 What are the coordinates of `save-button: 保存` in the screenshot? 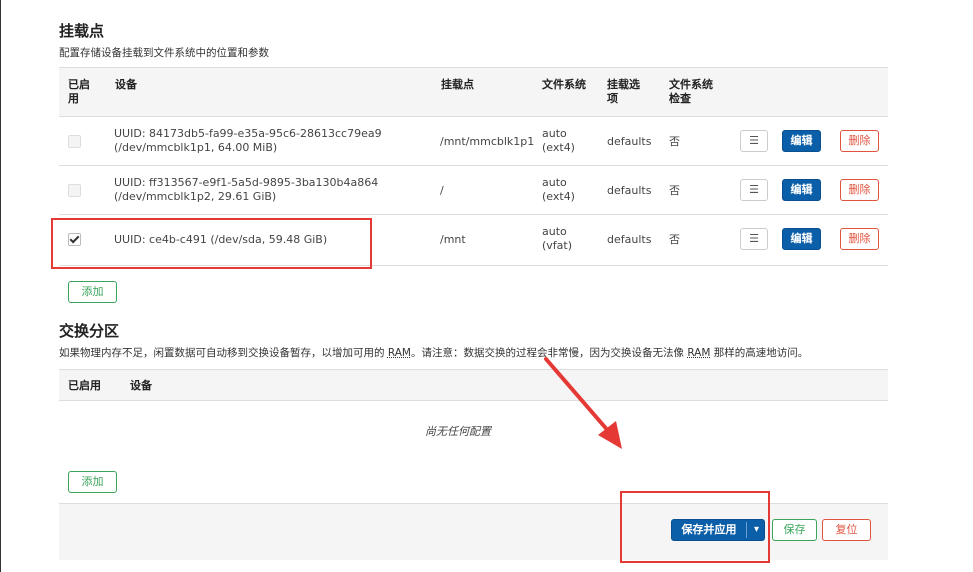 It's located at (794, 530).